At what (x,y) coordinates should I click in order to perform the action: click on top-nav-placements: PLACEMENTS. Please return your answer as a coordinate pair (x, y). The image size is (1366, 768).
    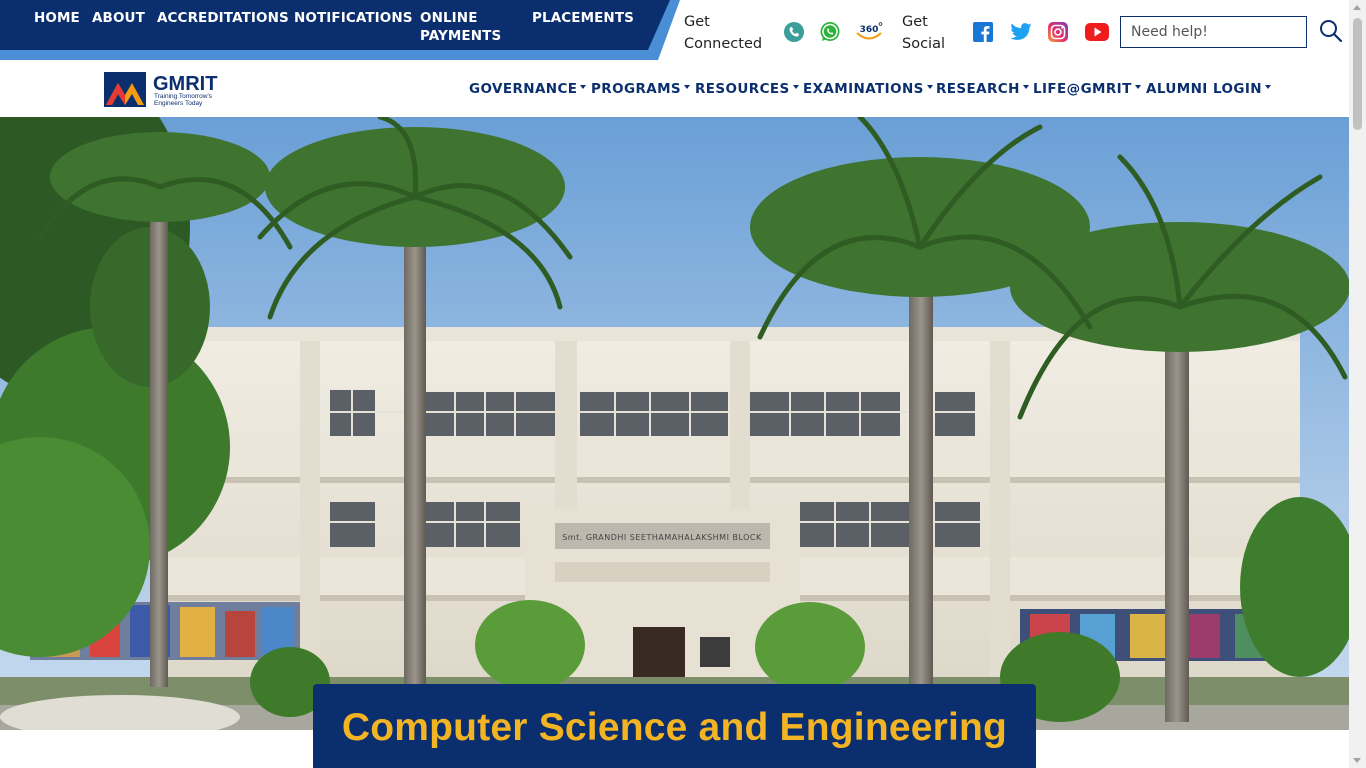
    Looking at the image, I should click on (583, 18).